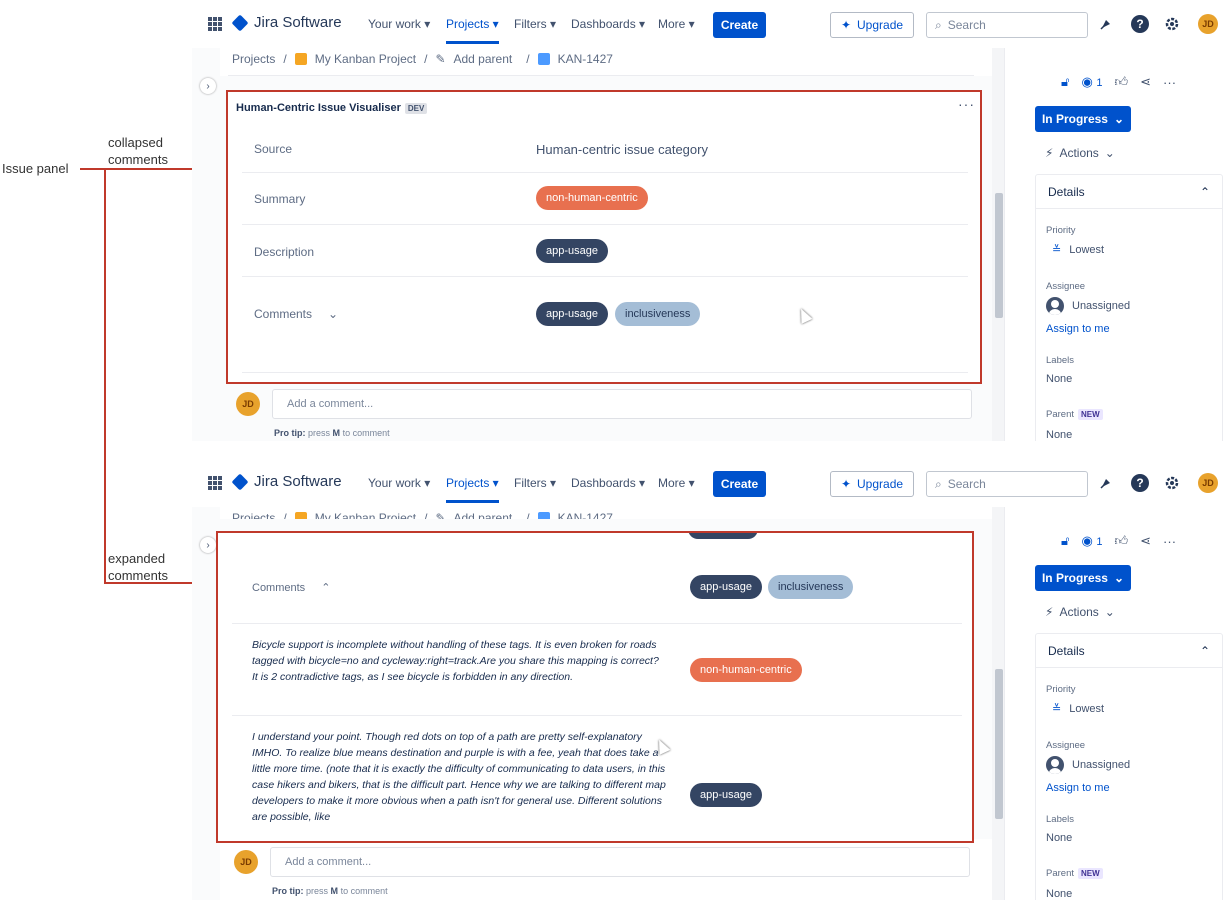  I want to click on pro-tip-prefix: Pro tip:, so click(288, 891).